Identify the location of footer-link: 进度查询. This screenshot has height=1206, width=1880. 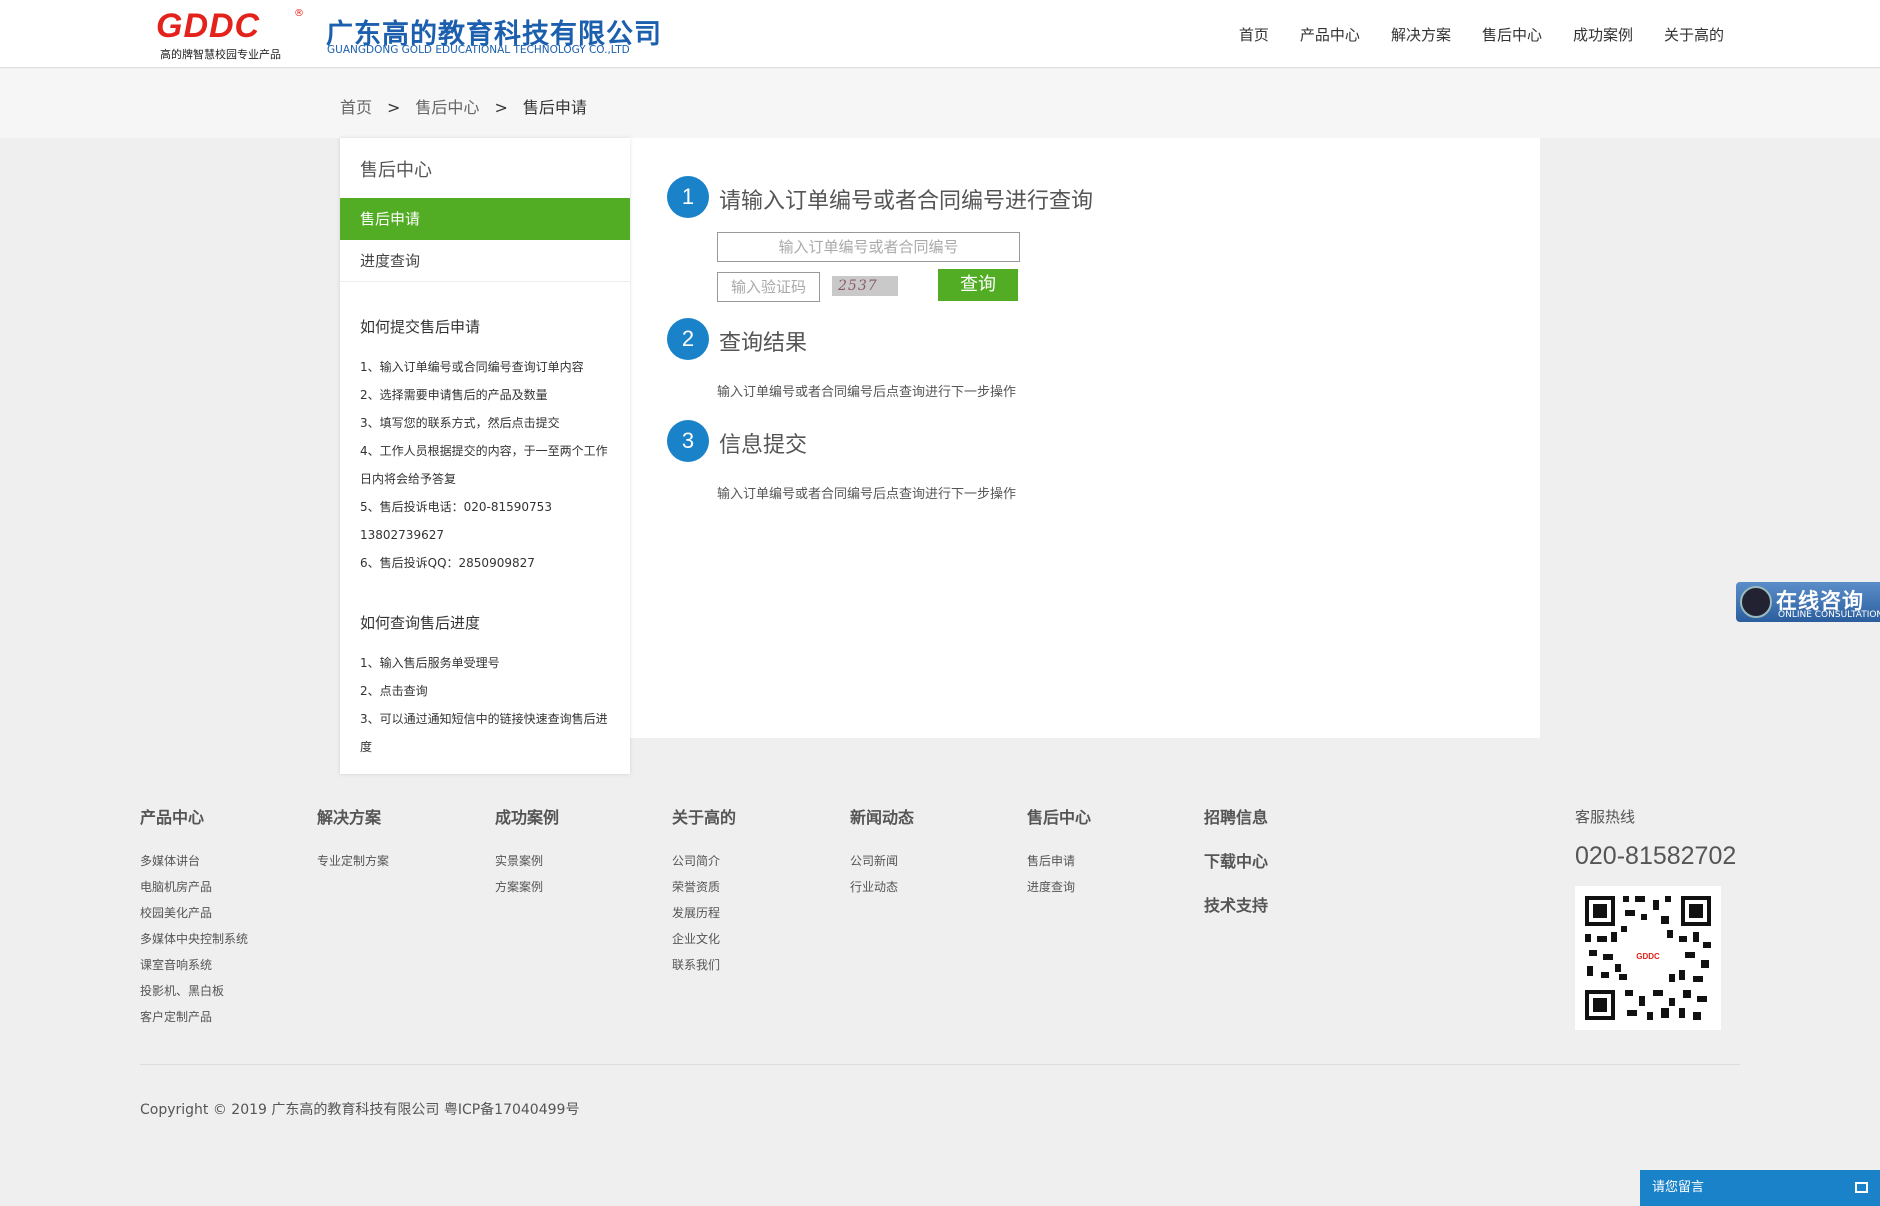
(1059, 887).